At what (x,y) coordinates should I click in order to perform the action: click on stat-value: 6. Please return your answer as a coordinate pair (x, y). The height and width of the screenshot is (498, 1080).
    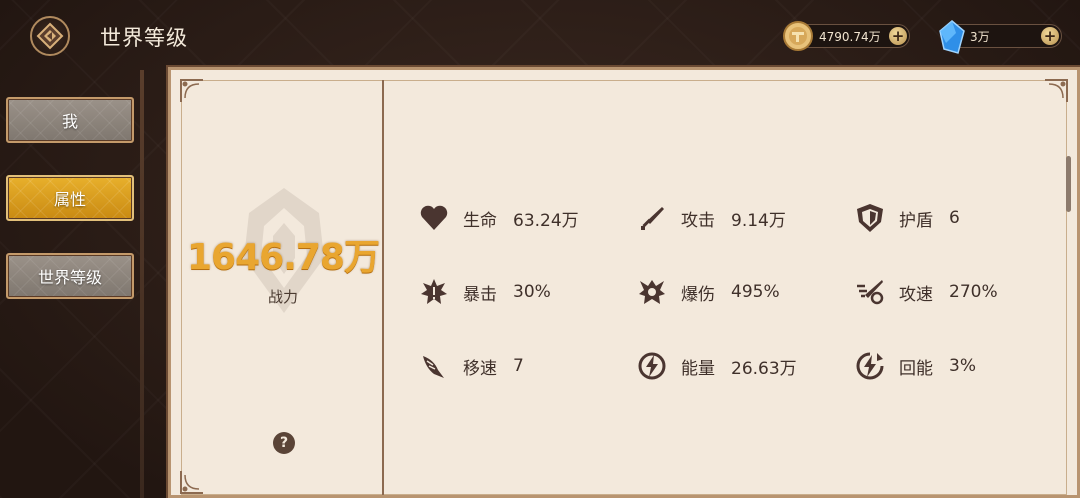
    Looking at the image, I should click on (954, 218).